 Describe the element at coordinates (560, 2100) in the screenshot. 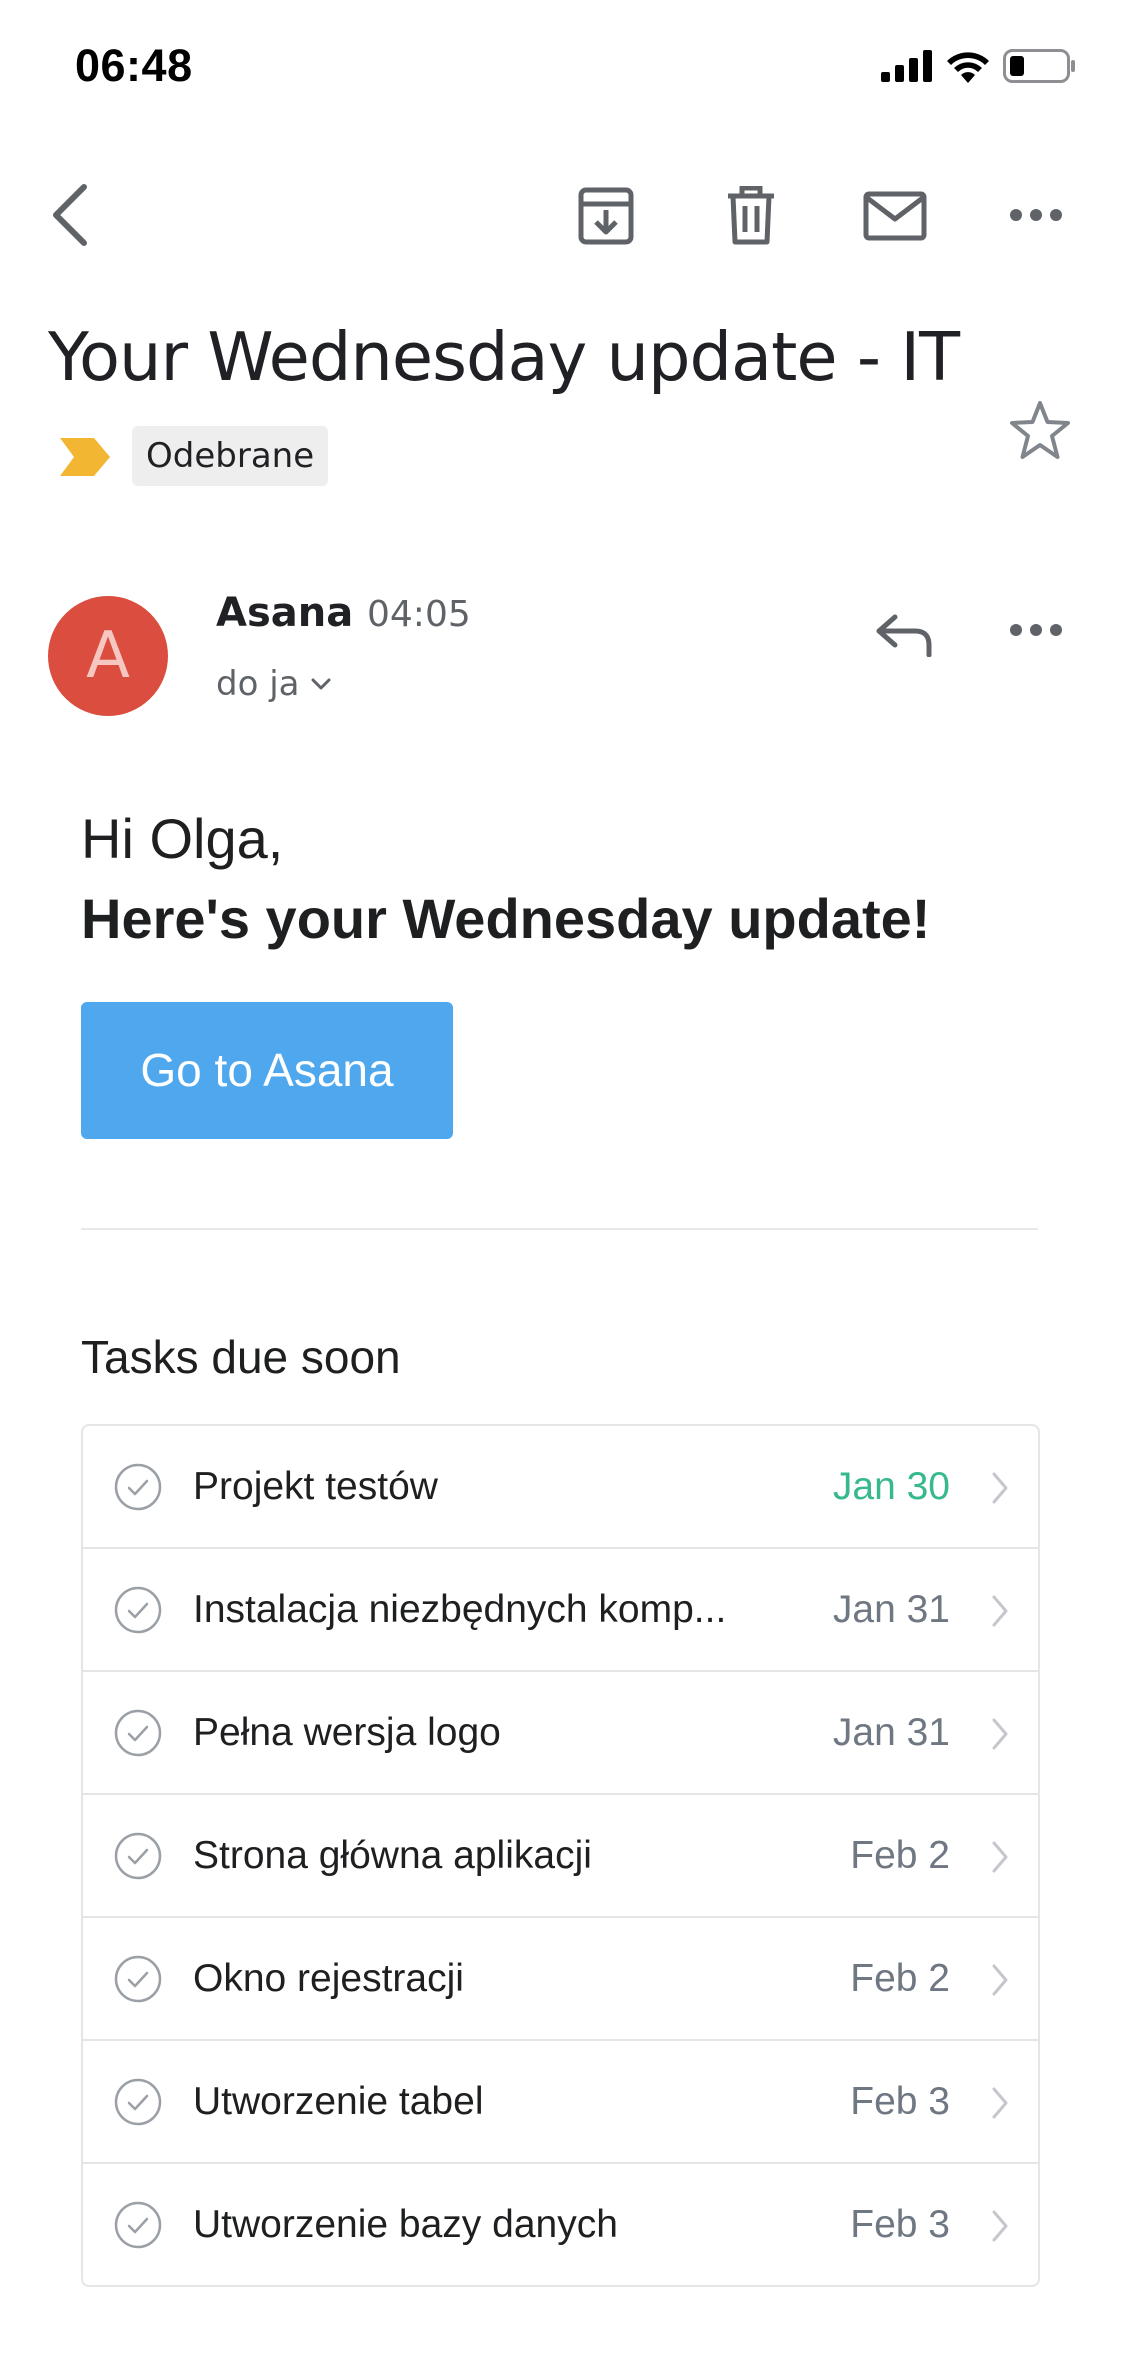

I see `task-row: Utworzenie tabel Feb 3` at that location.